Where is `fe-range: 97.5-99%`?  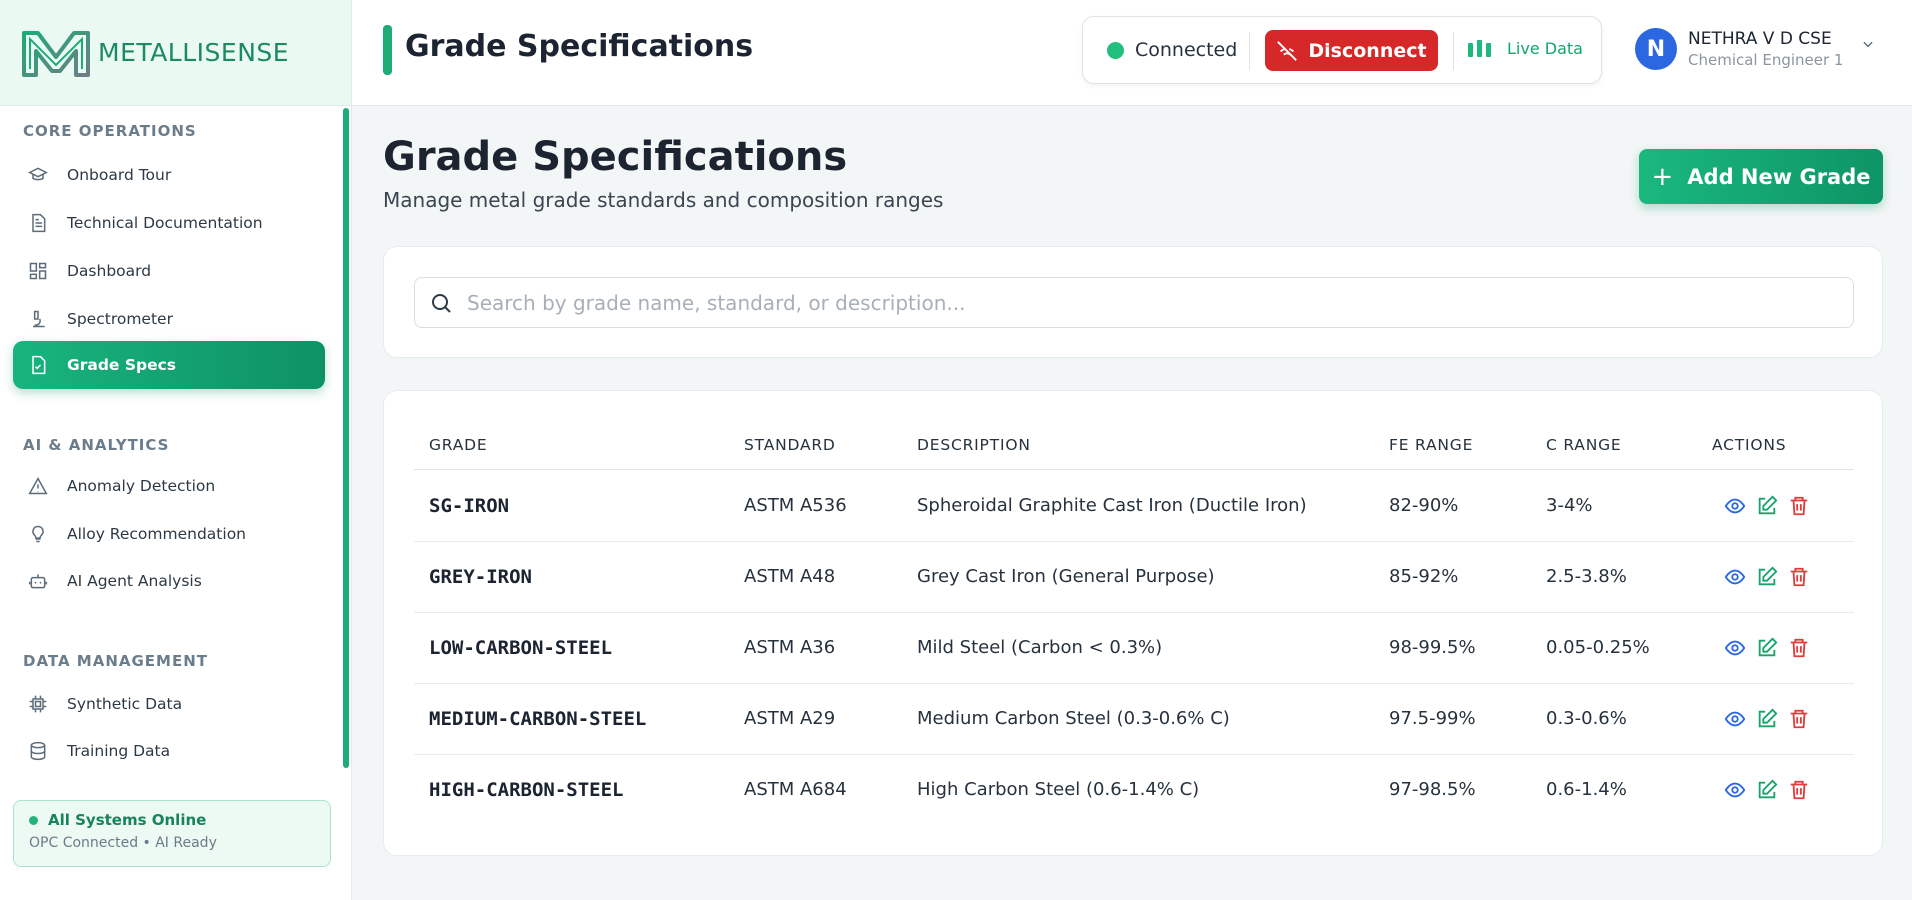
fe-range: 97.5-99% is located at coordinates (1432, 718).